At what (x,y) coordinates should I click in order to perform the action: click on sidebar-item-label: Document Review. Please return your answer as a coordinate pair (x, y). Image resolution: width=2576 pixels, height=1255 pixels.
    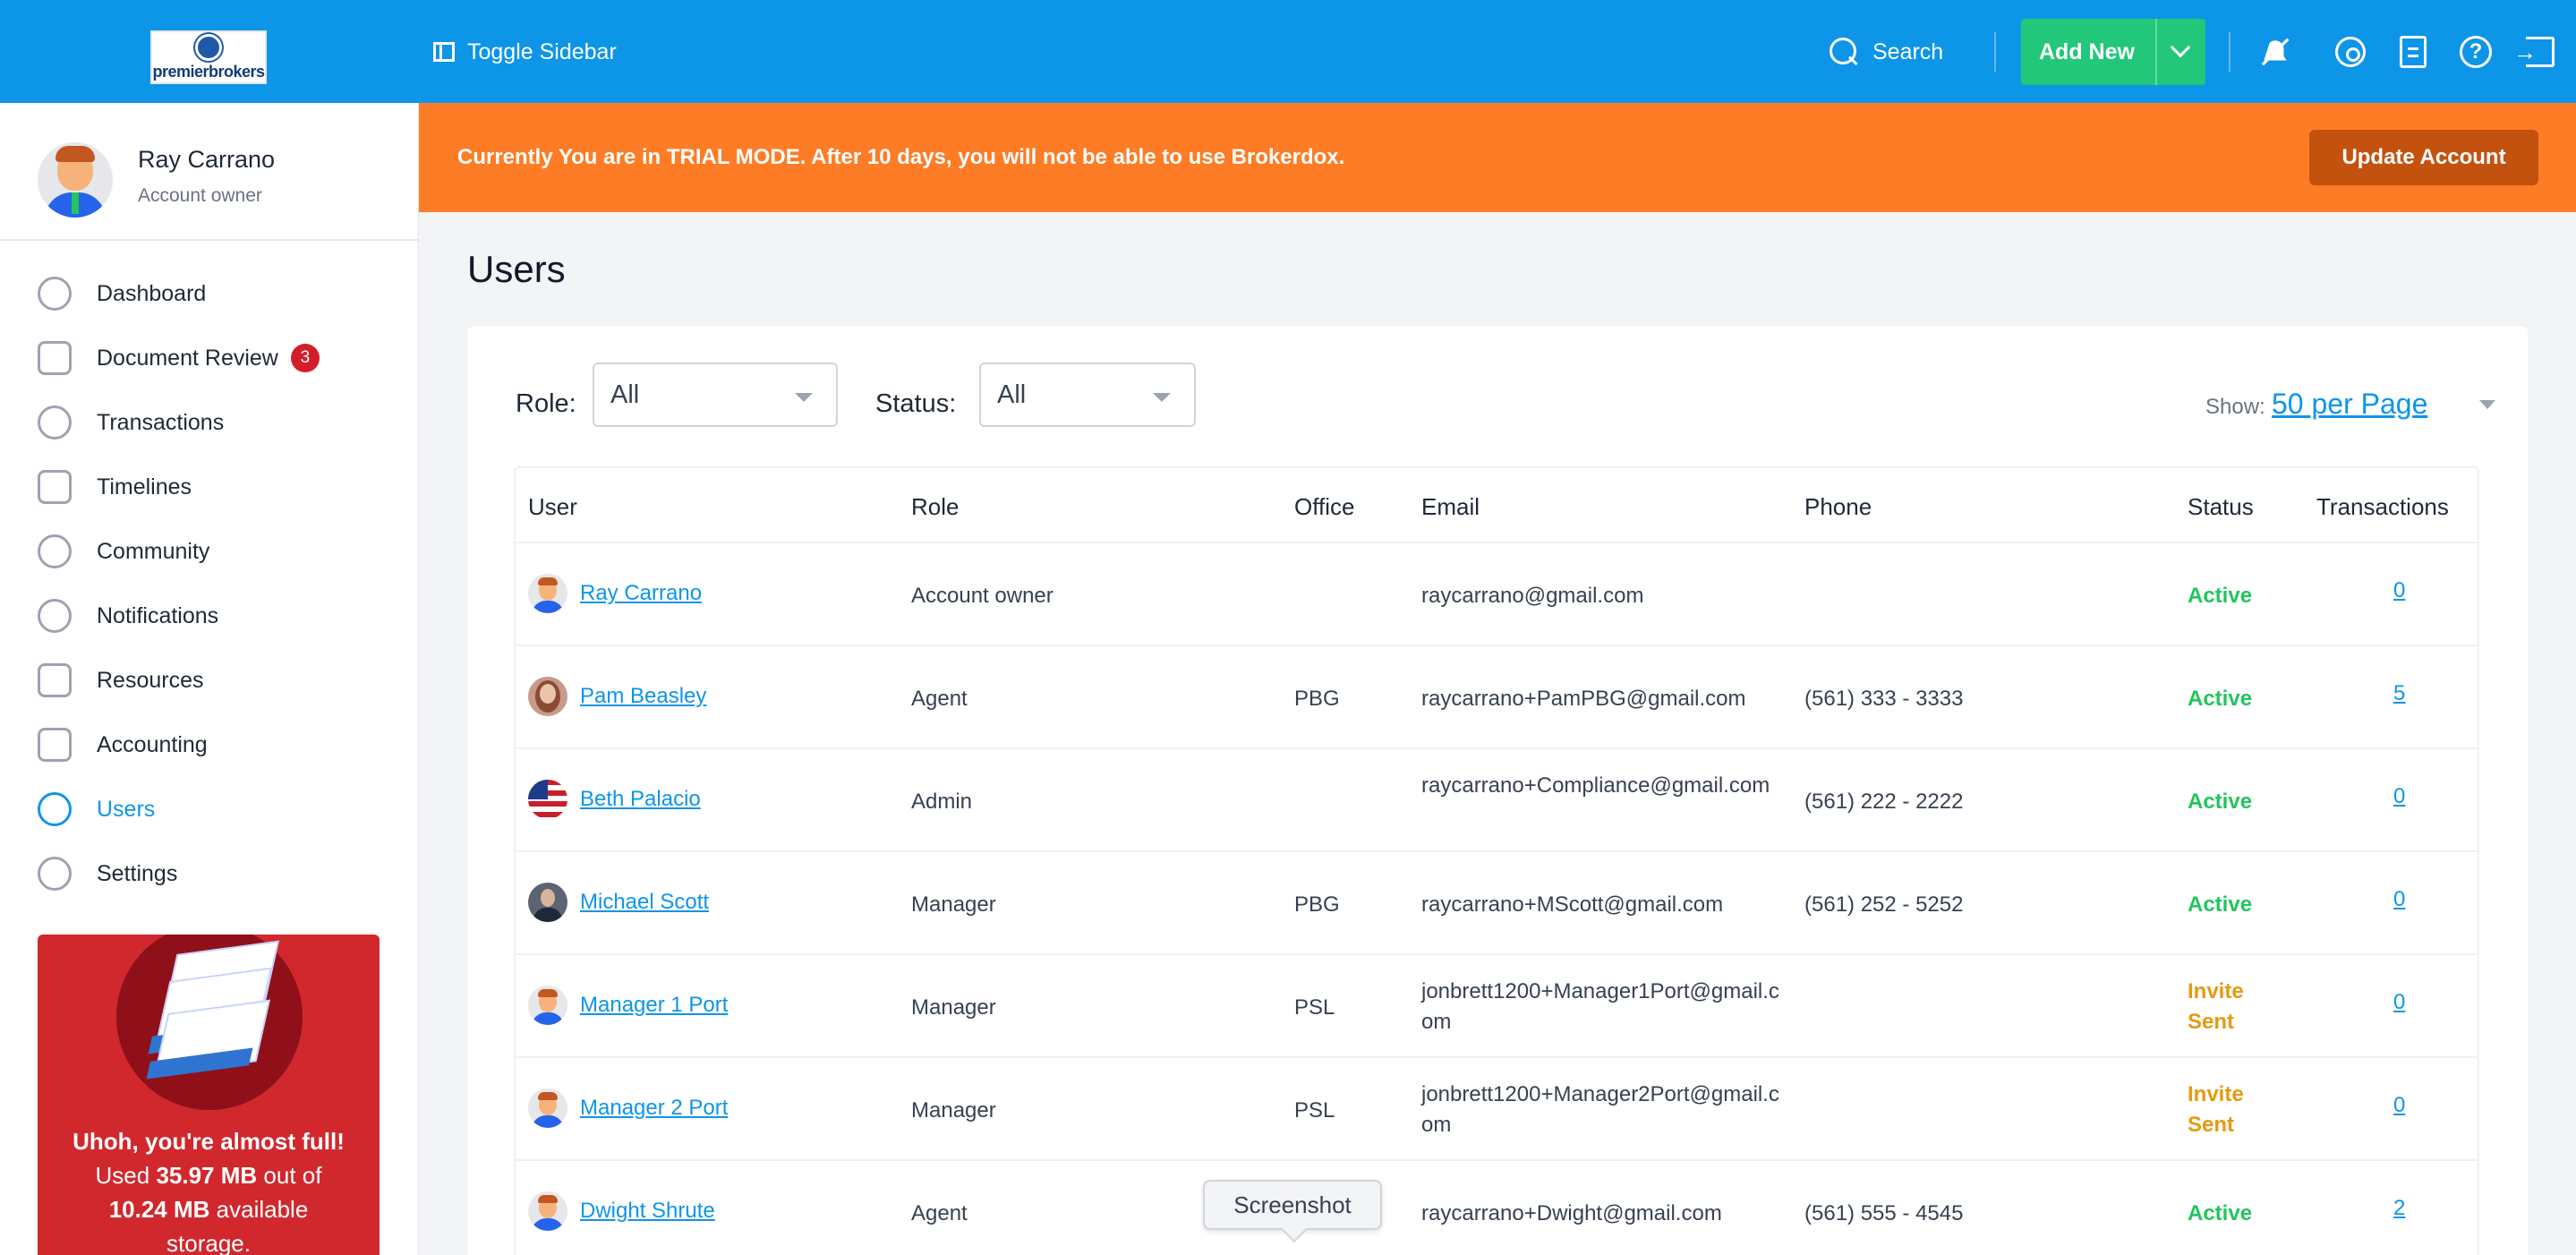
    Looking at the image, I should click on (187, 358).